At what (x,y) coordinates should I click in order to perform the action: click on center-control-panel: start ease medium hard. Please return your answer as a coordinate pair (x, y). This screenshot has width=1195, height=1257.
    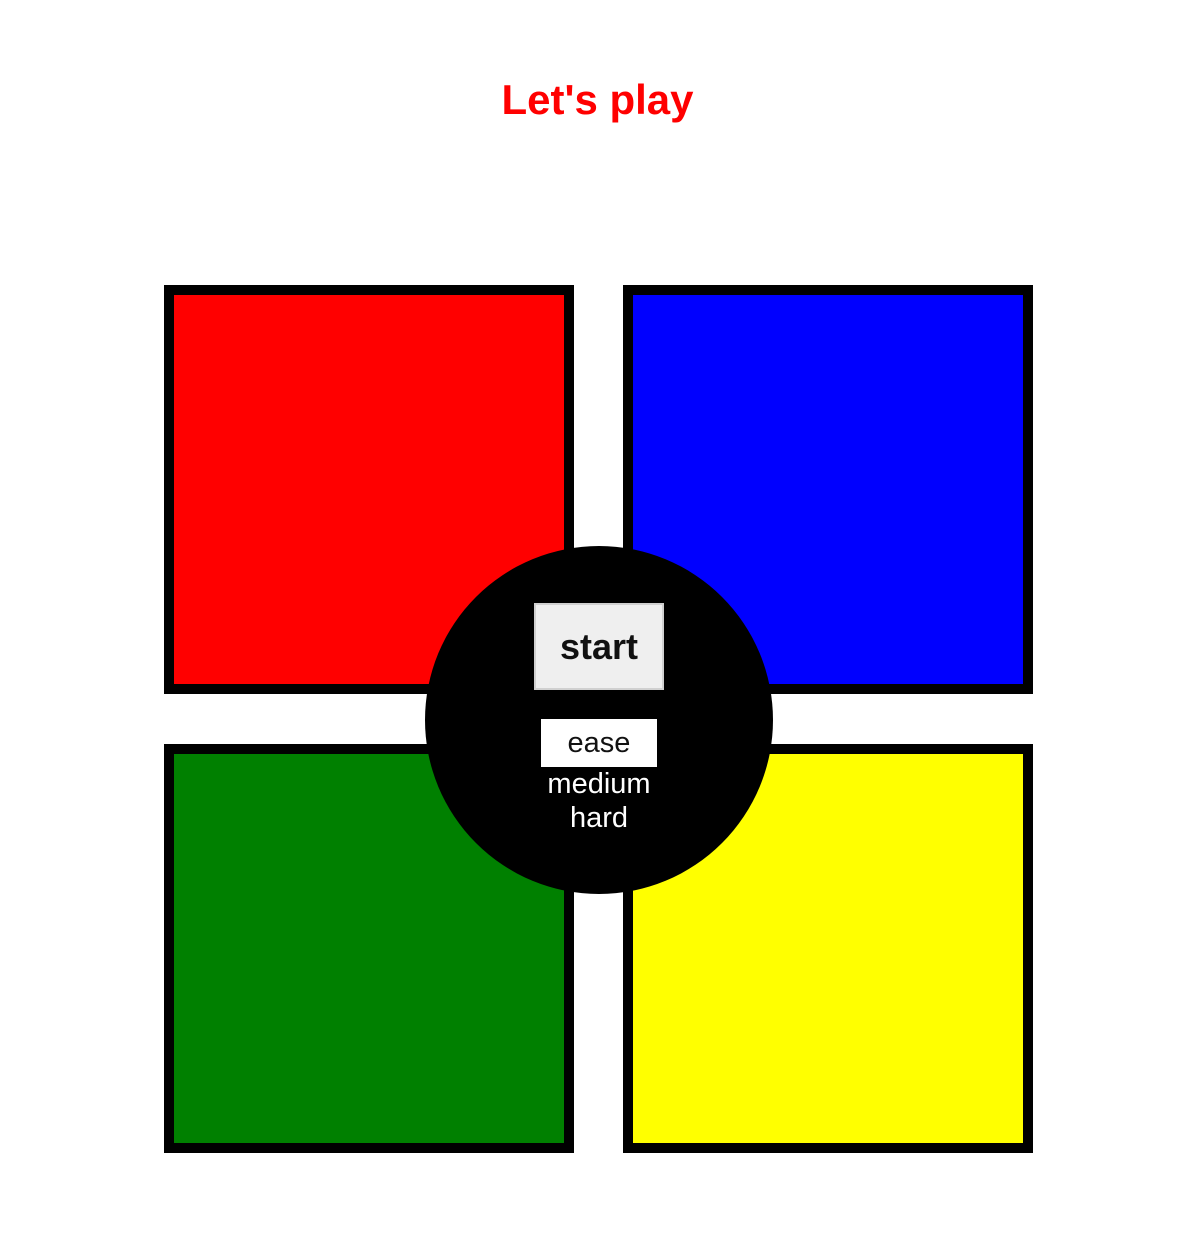
    Looking at the image, I should click on (599, 720).